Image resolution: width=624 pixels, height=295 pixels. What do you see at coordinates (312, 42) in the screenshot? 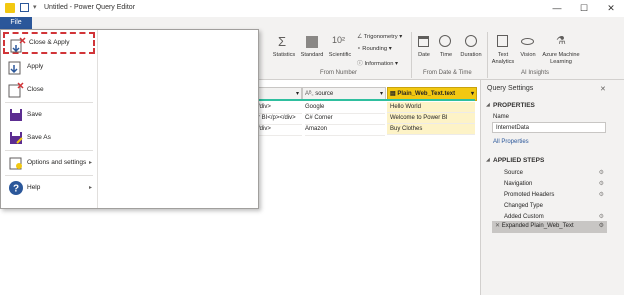
I see `standard-icon` at bounding box center [312, 42].